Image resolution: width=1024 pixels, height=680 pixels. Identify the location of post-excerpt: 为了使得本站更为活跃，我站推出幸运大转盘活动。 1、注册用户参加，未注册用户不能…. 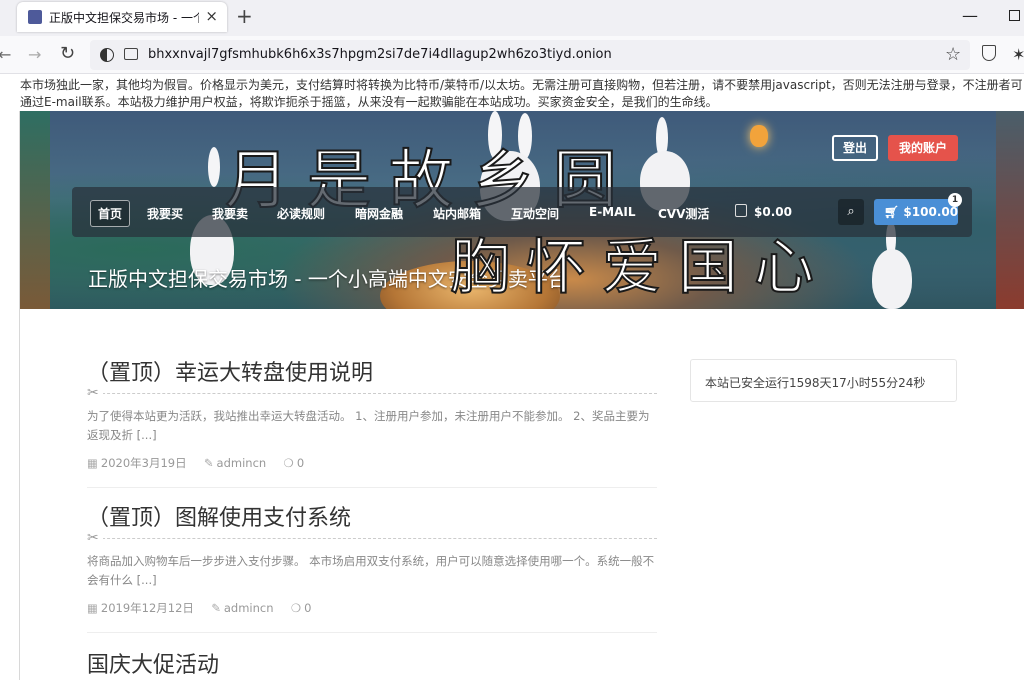
(368, 425).